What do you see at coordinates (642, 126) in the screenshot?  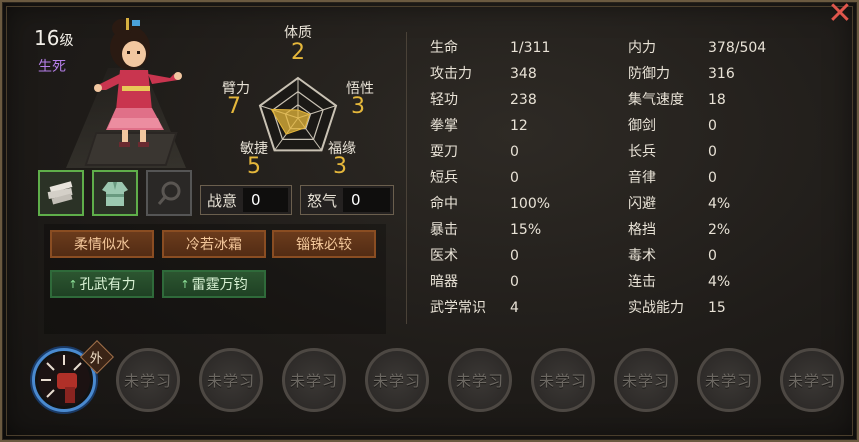 I see `stat-label: 御剑` at bounding box center [642, 126].